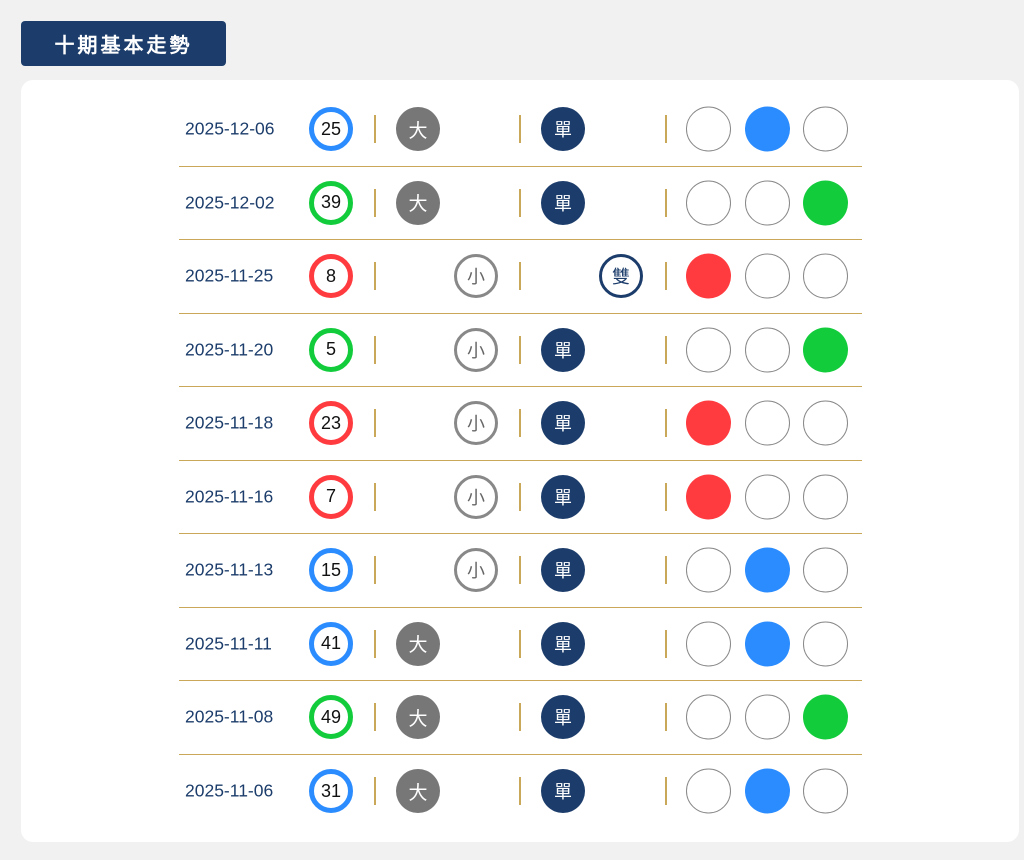 Image resolution: width=1024 pixels, height=860 pixels. What do you see at coordinates (520, 571) in the screenshot?
I see `table-row: 2025-11-13 15 小單` at bounding box center [520, 571].